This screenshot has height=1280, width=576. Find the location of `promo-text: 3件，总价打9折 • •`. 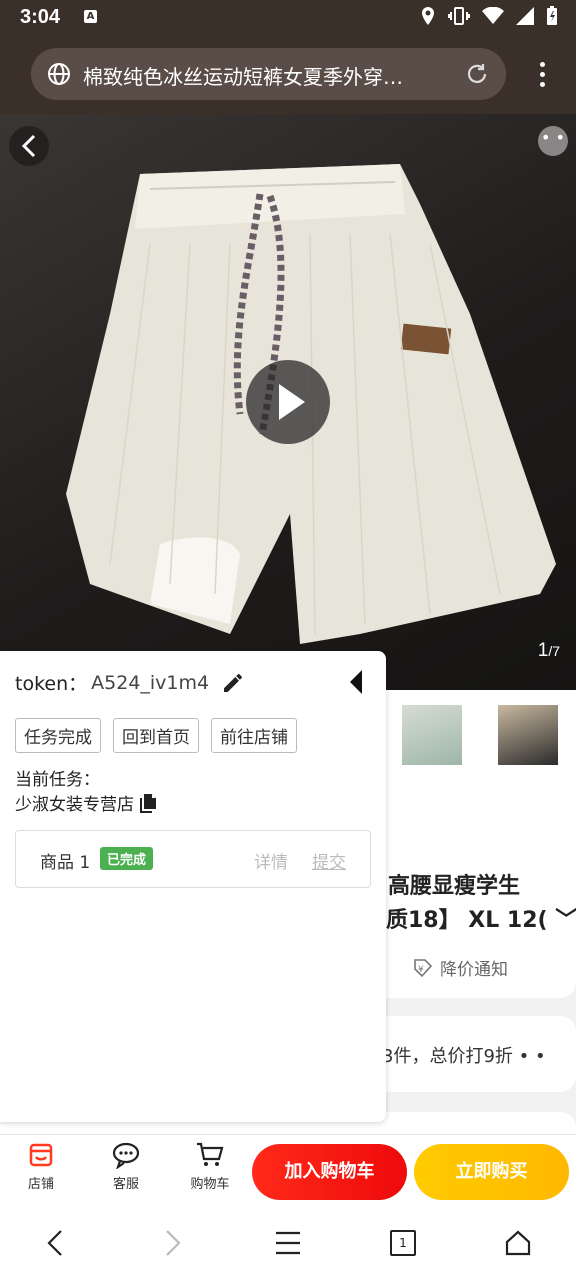

promo-text: 3件，总价打9折 • • is located at coordinates (464, 1056).